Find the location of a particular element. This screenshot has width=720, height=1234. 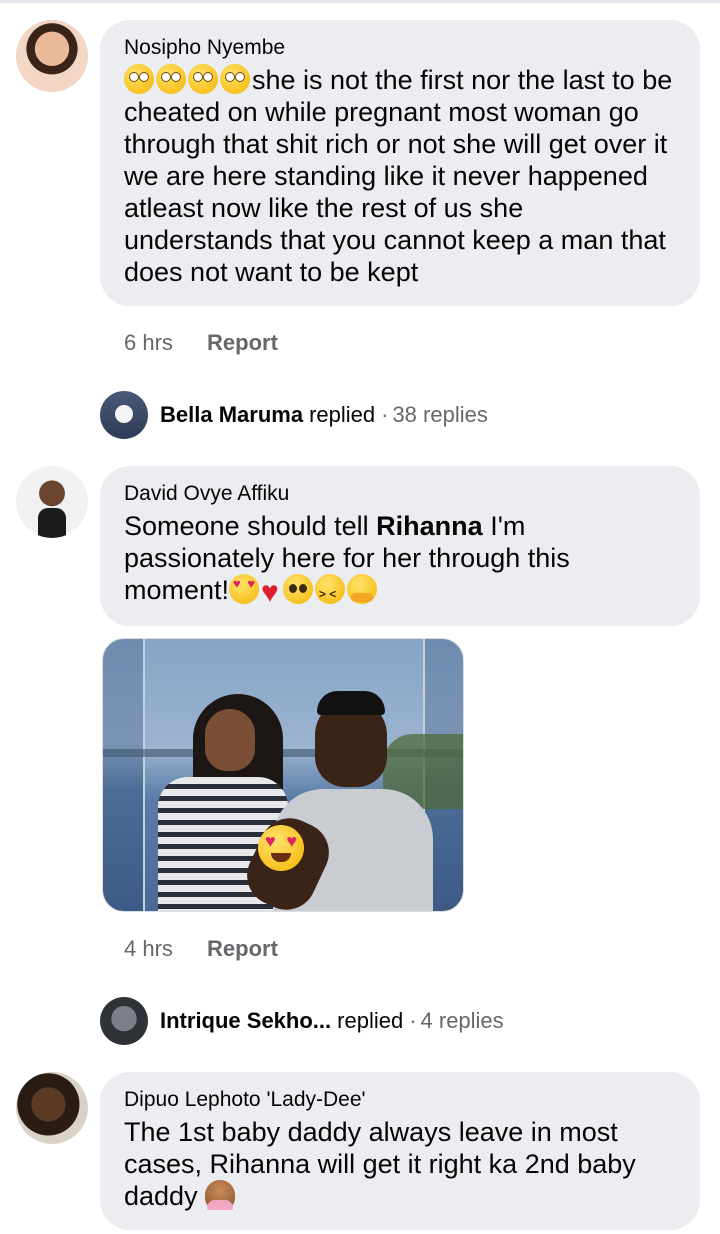

comment-body-start: Someone should tell is located at coordinates (250, 526).